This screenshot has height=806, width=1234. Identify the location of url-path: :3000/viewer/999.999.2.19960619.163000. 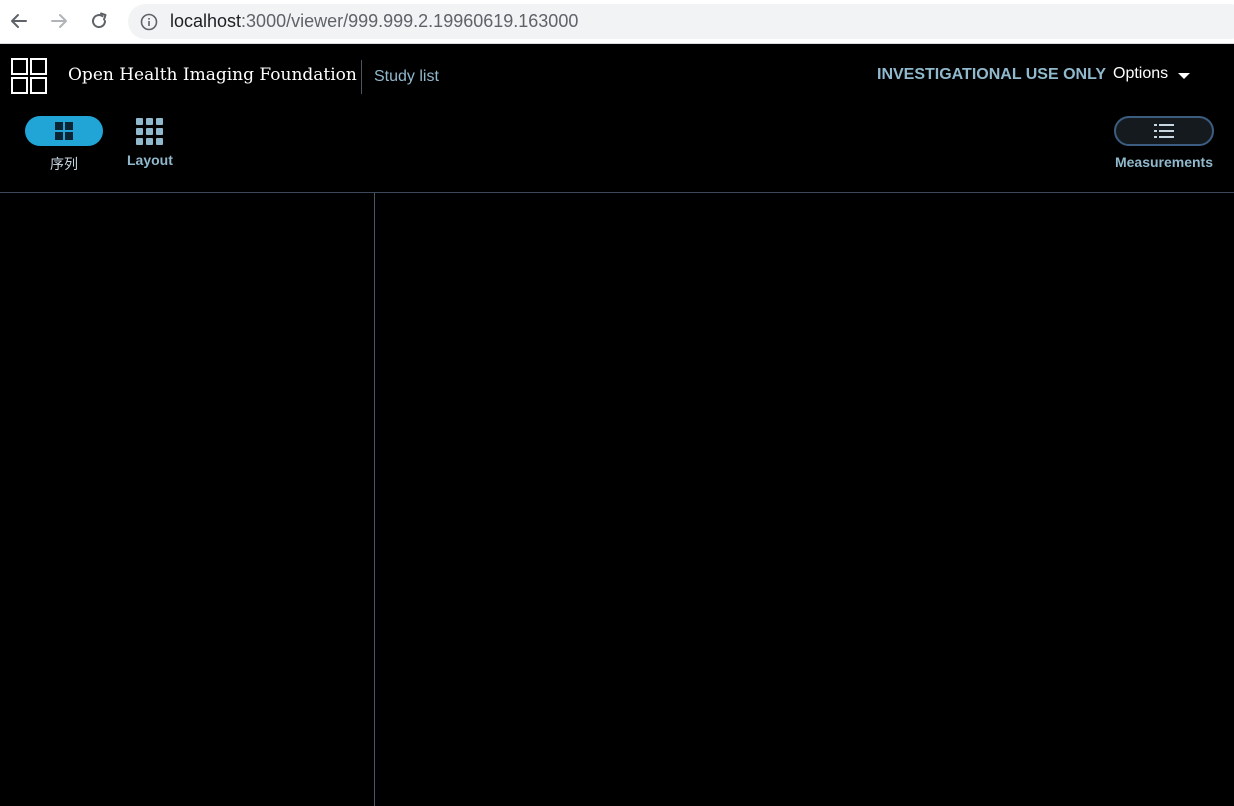
(410, 21).